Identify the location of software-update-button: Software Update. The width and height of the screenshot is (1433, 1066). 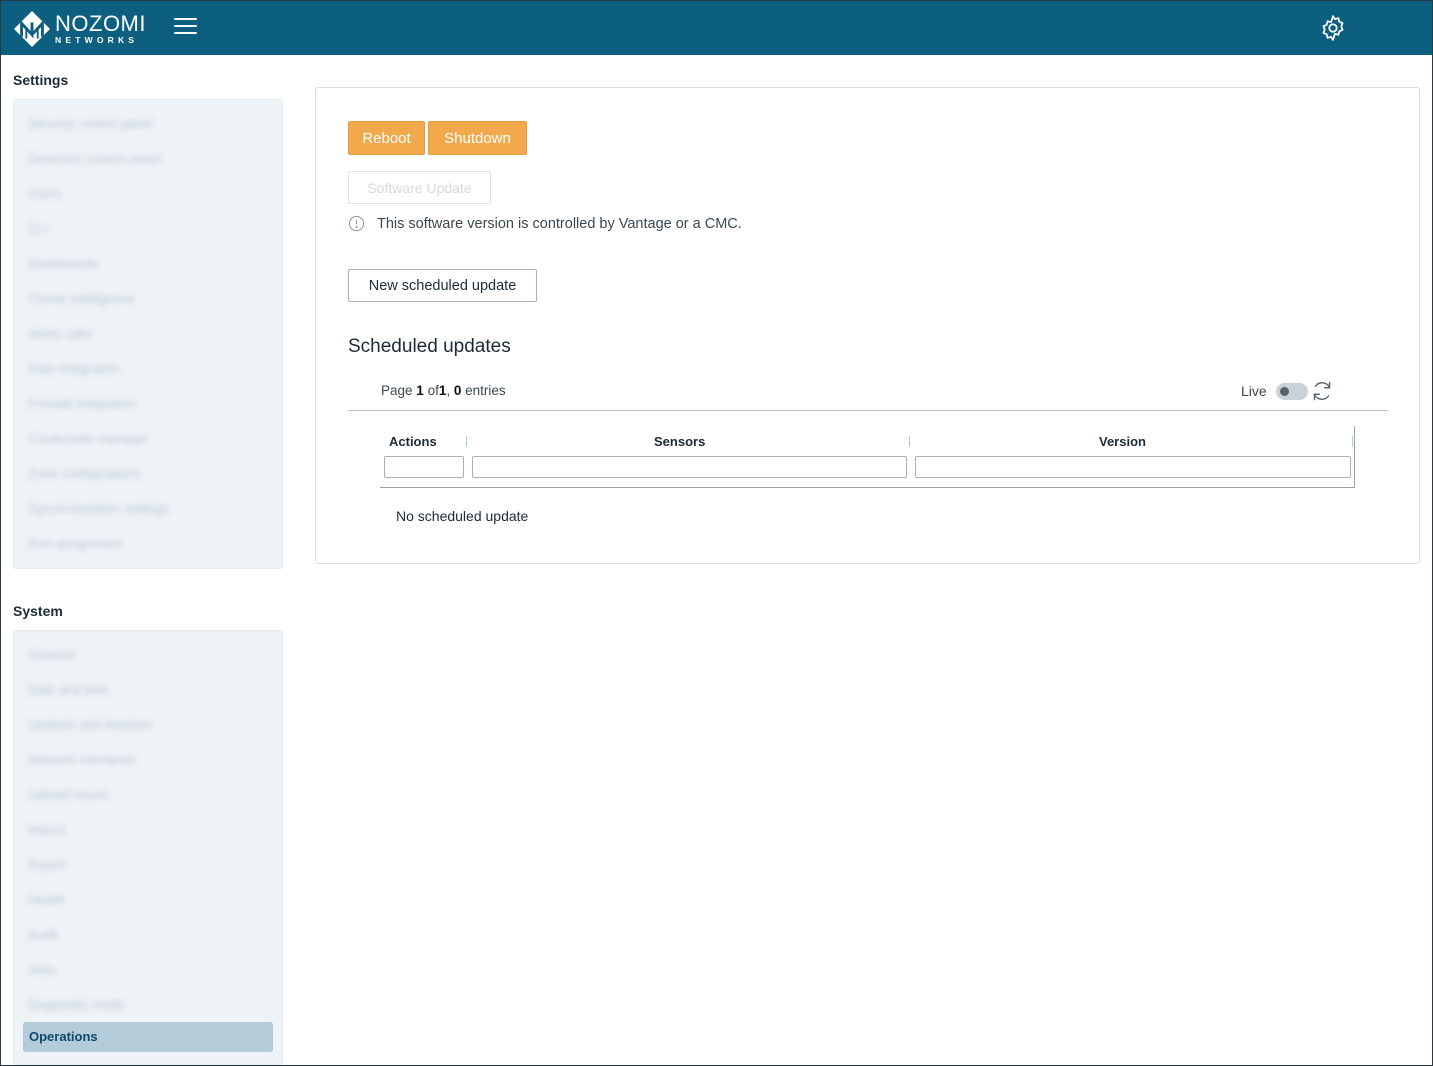
(419, 187).